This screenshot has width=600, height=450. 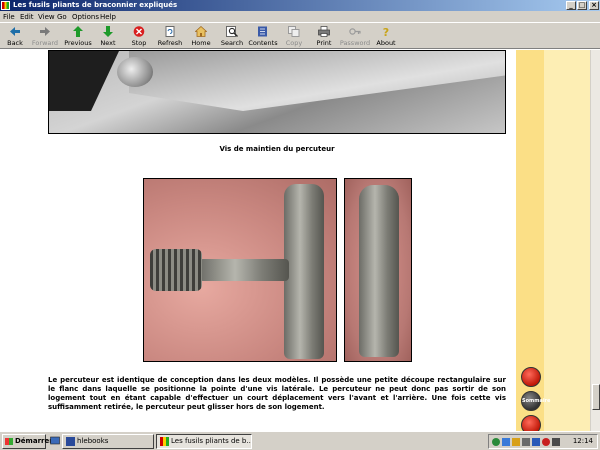 What do you see at coordinates (93, 441) in the screenshot?
I see `task-hlebooks-label: hlebooks` at bounding box center [93, 441].